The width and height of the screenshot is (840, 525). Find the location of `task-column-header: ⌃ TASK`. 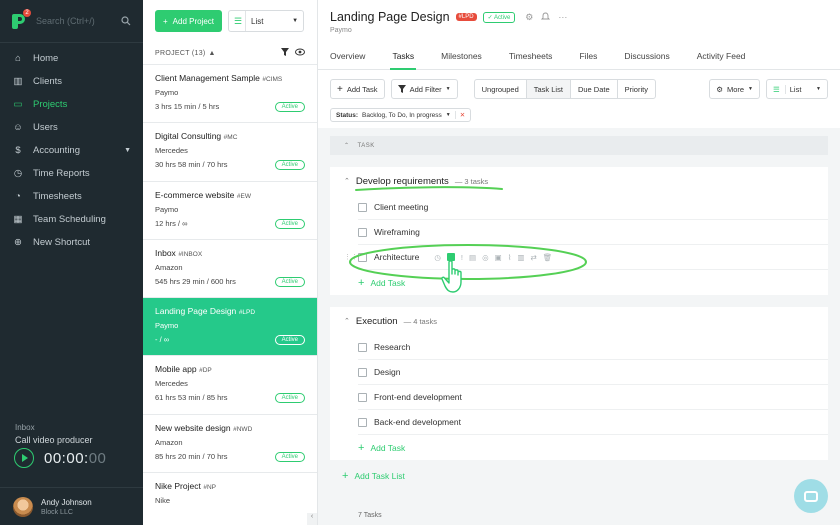

task-column-header: ⌃ TASK is located at coordinates (579, 145).